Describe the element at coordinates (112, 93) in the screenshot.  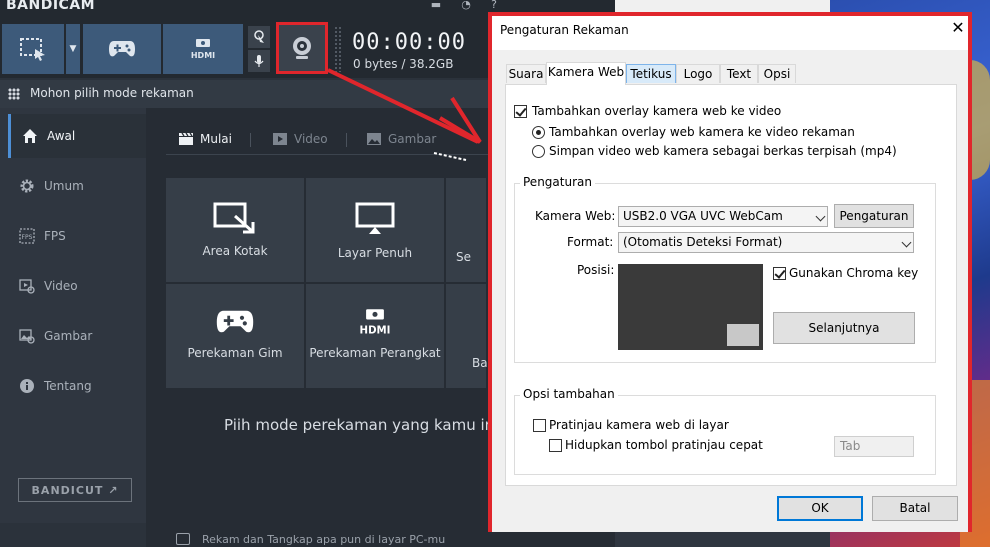
I see `mode-prompt: Mohon pilih mode rekaman` at that location.